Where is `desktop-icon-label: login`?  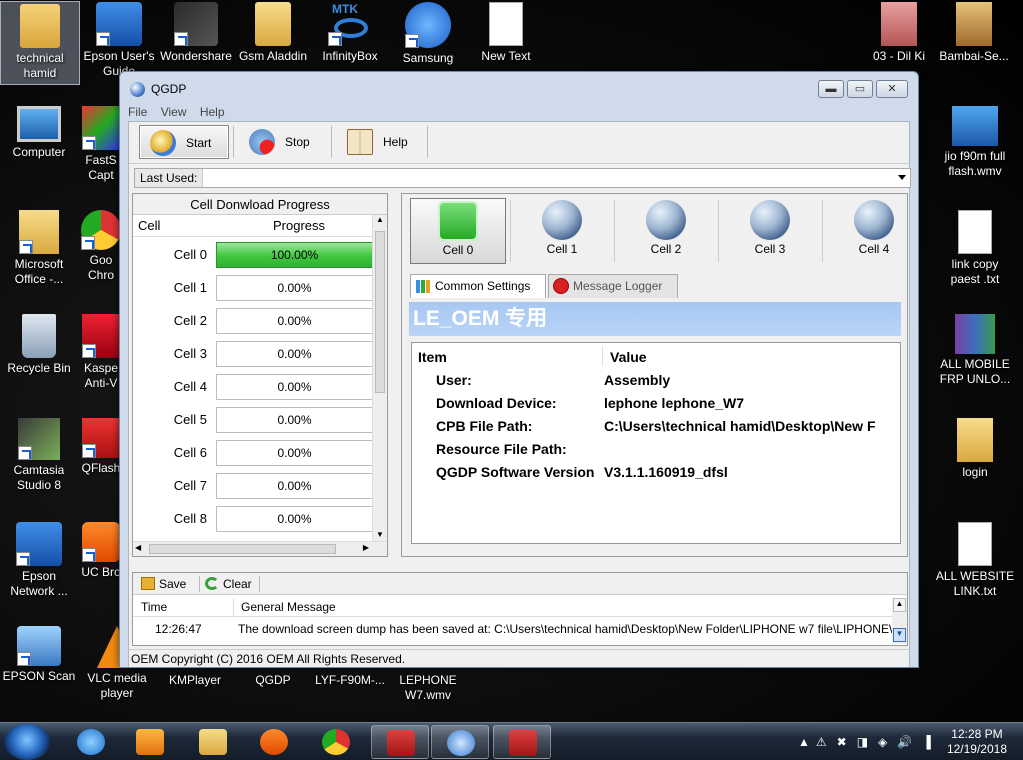 desktop-icon-label: login is located at coordinates (975, 472).